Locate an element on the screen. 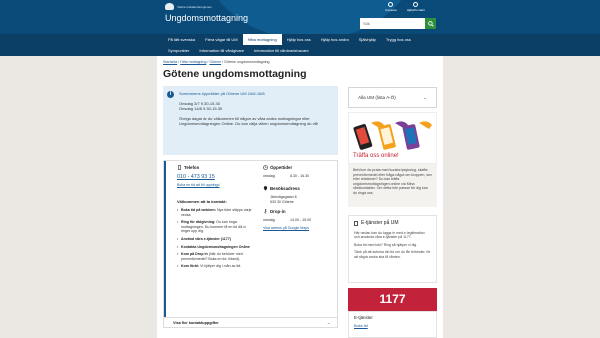  breadcrumb-hitta-mottagning: Hitta mottagning is located at coordinates (193, 62).